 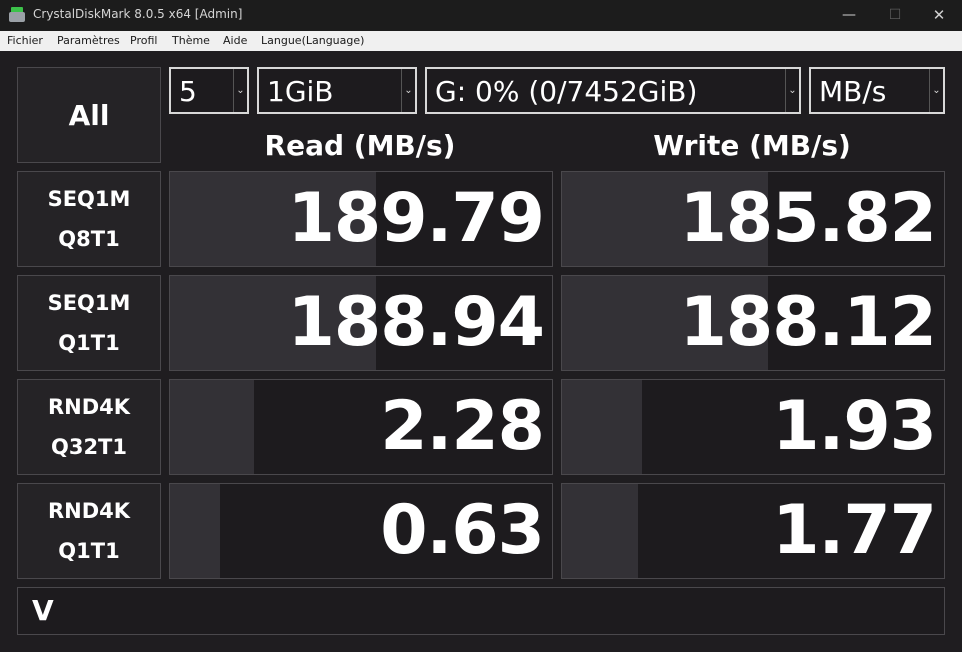 I want to click on test-button-rnd4k-q32t1: RND4K Q32T1, so click(x=89, y=427).